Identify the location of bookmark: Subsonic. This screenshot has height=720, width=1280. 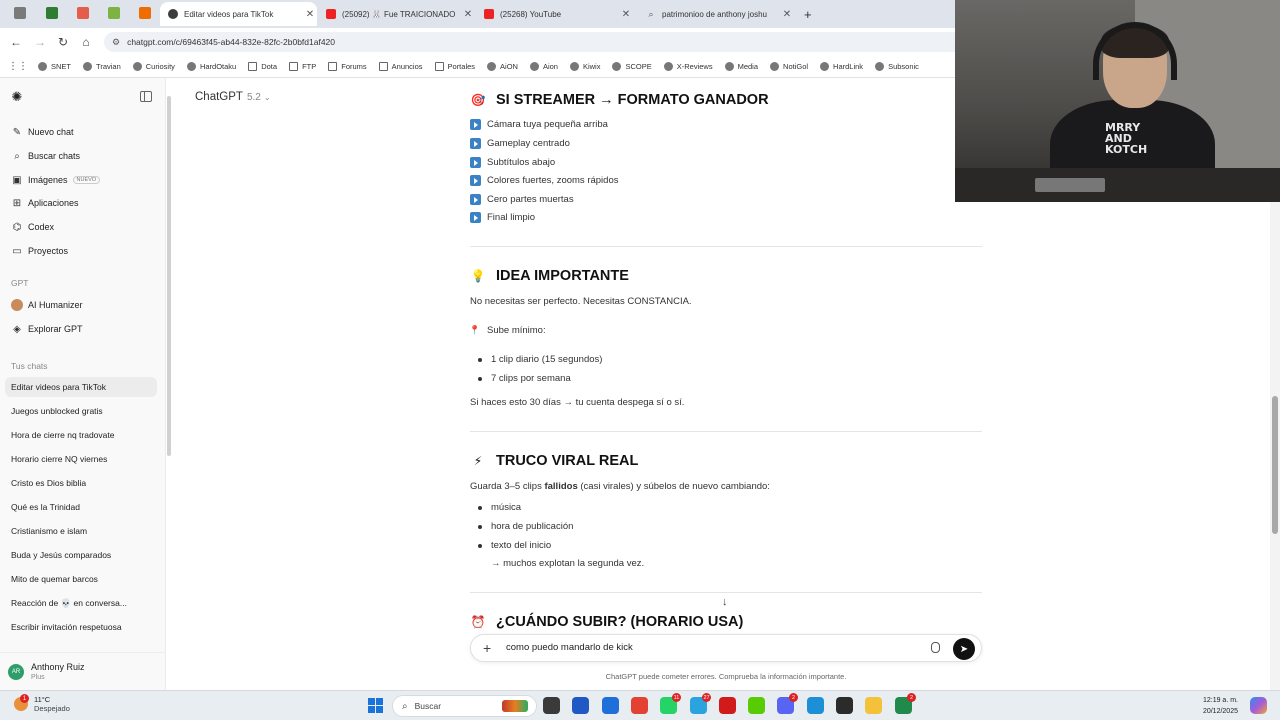
(897, 66).